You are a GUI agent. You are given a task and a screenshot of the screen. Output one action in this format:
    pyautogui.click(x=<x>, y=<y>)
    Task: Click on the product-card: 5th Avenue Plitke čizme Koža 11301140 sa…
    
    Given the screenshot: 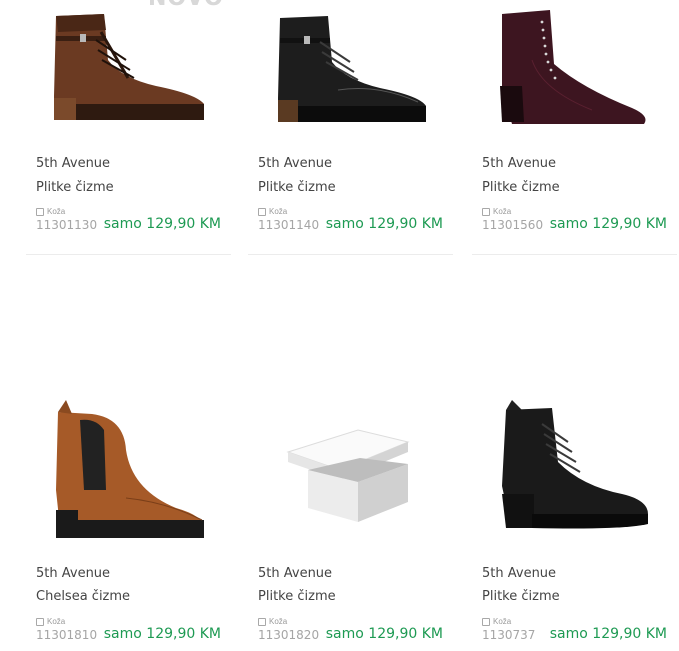 What is the action you would take?
    pyautogui.click(x=350, y=127)
    